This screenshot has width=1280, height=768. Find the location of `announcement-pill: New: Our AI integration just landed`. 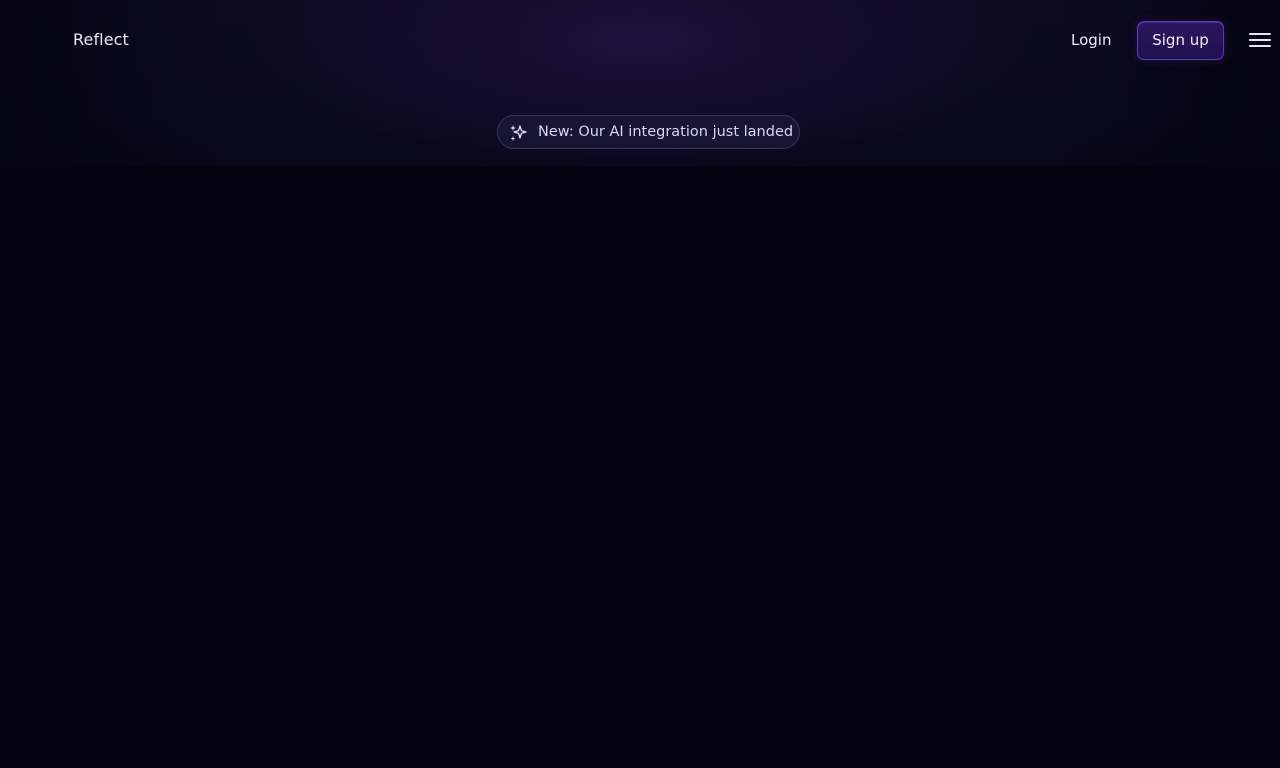

announcement-pill: New: Our AI integration just landed is located at coordinates (648, 132).